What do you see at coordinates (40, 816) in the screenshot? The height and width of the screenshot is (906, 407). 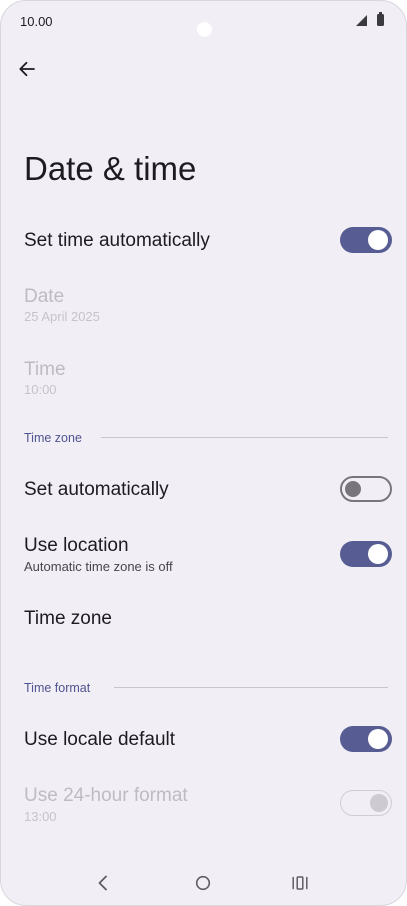 I see `use-24-hour-format-example: 13:00` at bounding box center [40, 816].